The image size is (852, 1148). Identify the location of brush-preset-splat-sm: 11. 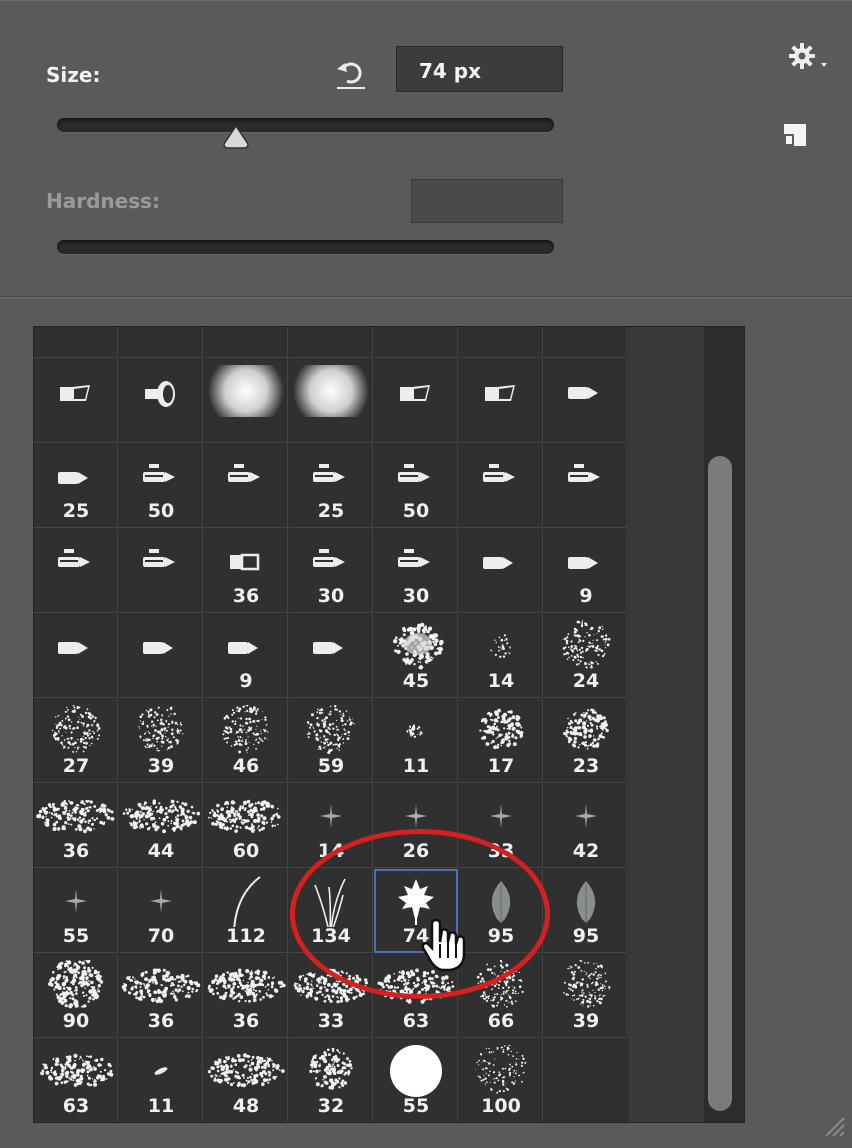
(416, 741).